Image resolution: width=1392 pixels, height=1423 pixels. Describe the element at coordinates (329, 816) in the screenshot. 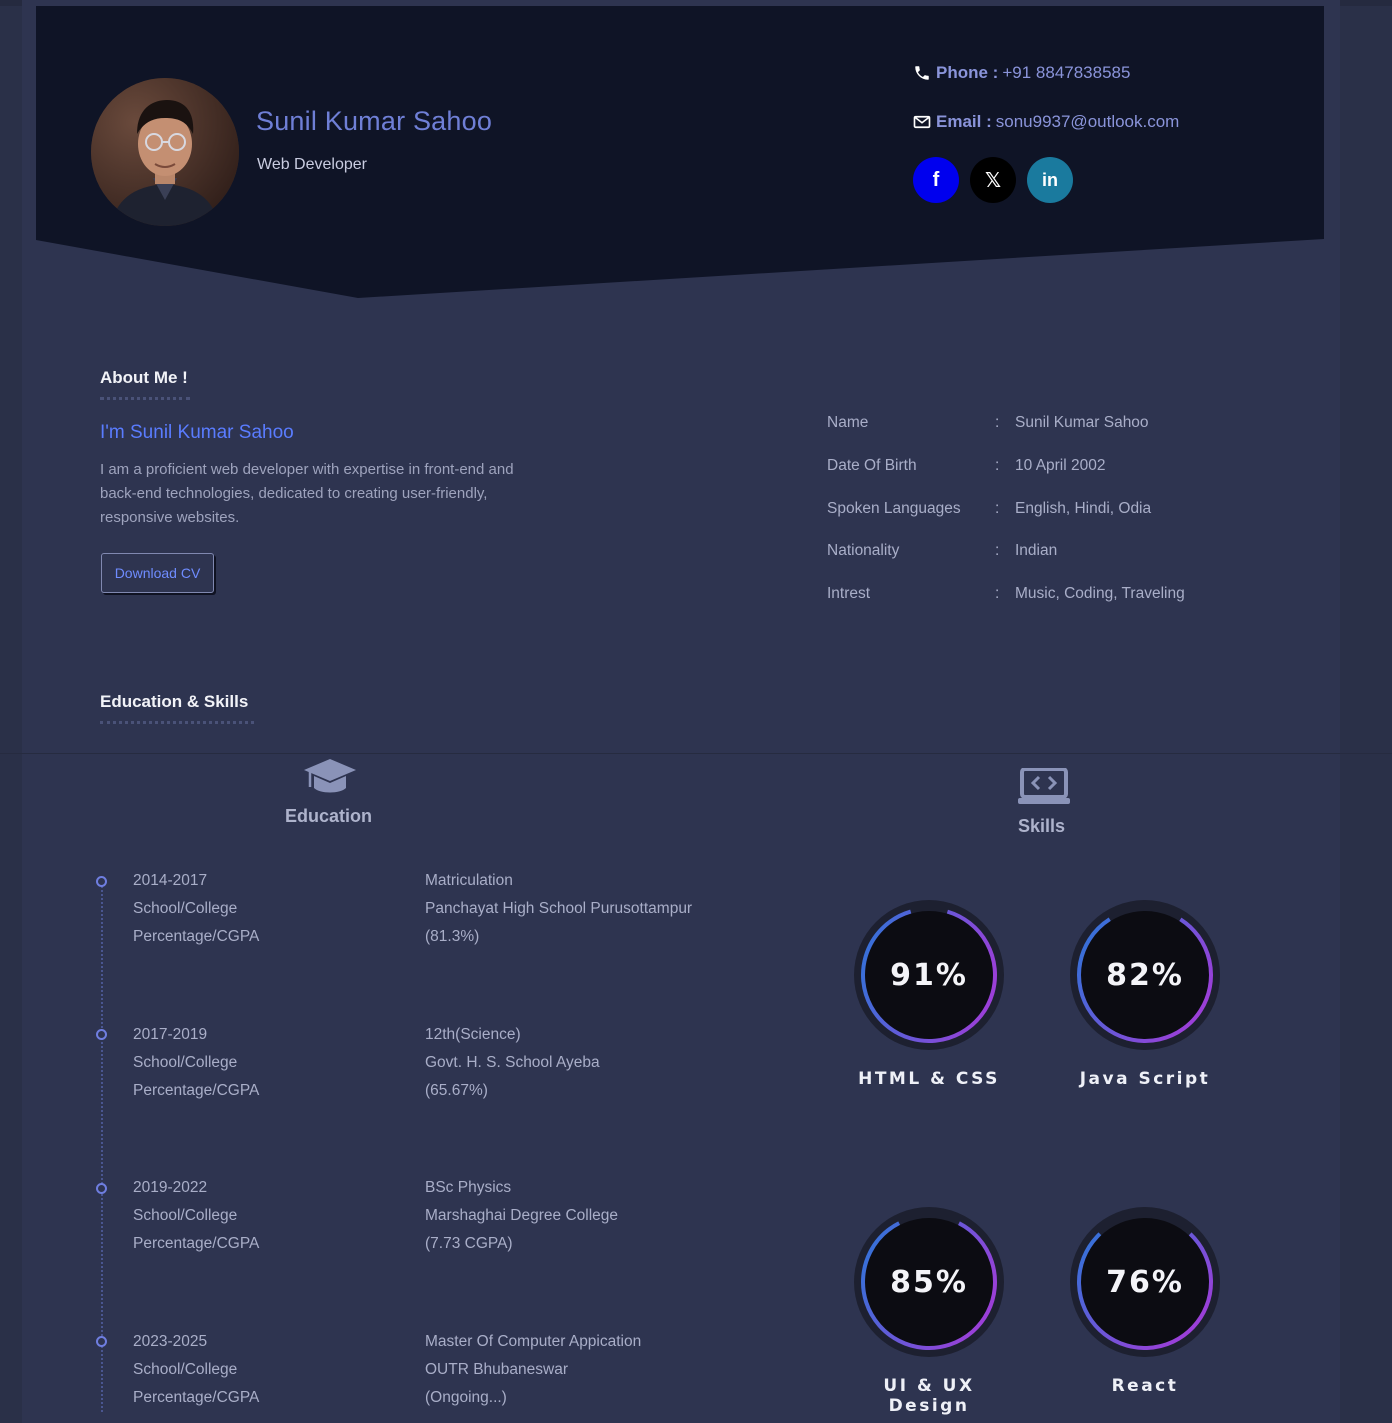

I see `education-title: Education` at that location.